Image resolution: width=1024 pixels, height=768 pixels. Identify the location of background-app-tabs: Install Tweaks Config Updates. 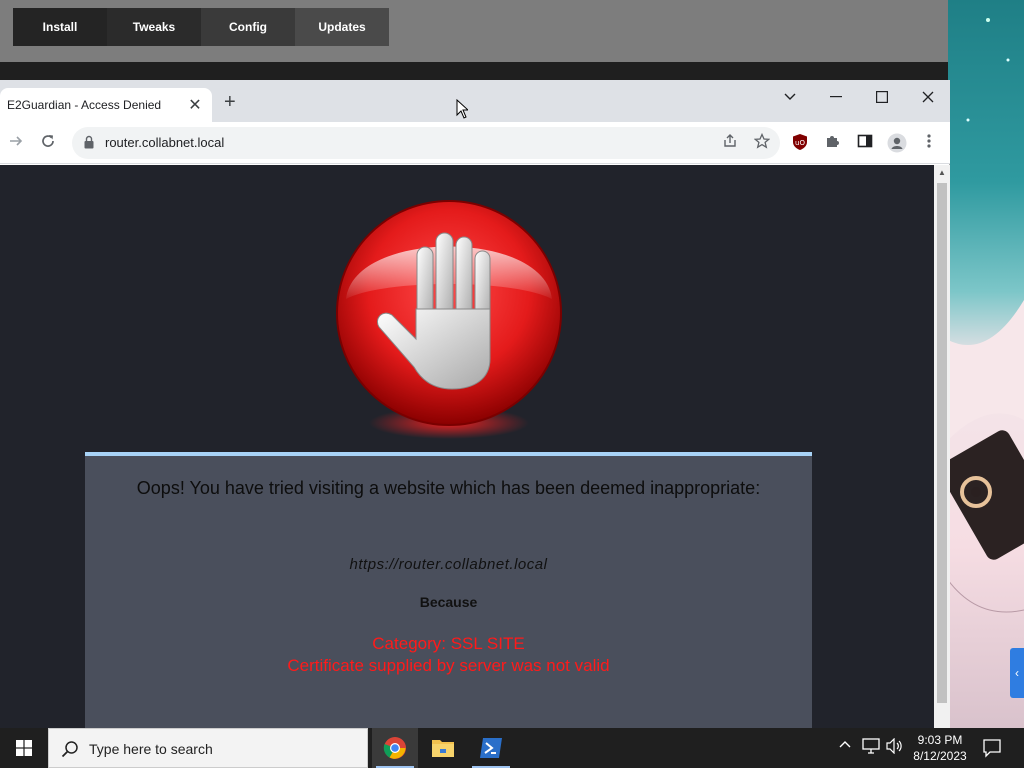
(201, 27).